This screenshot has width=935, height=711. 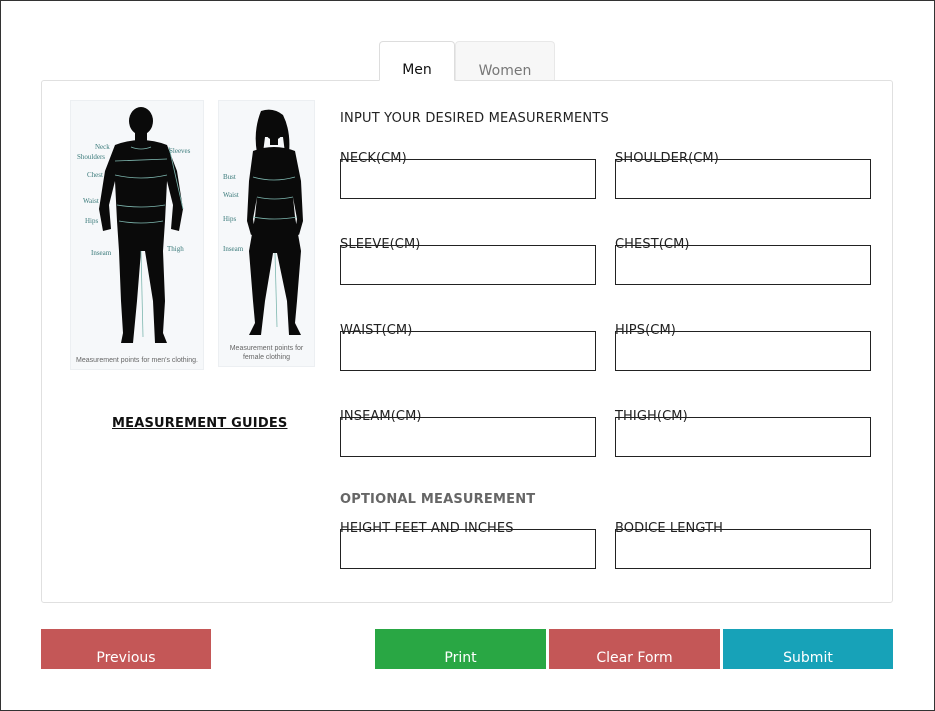 I want to click on inseam-label: INSEAM(CM), so click(x=381, y=416).